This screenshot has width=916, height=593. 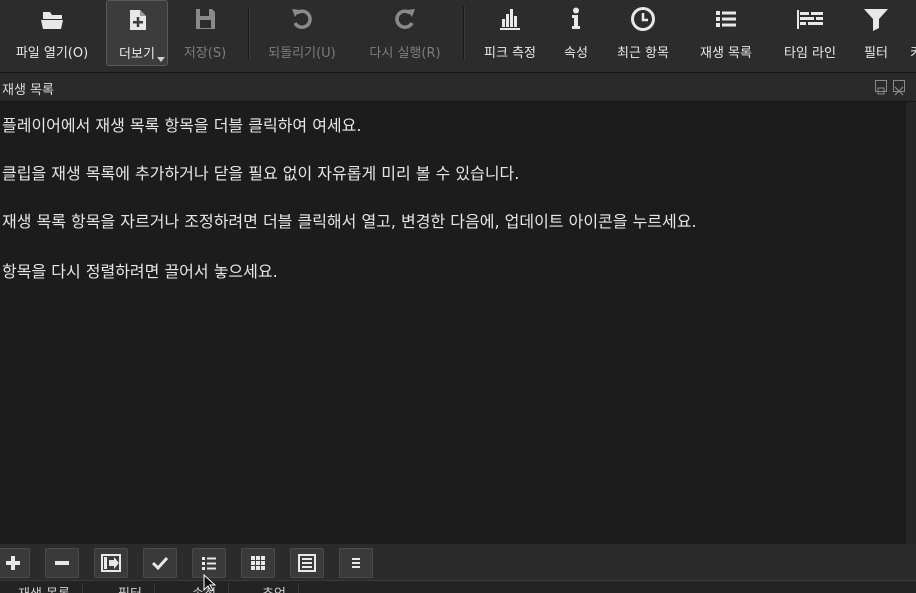 I want to click on undo-button: 되돌리기(U), so click(x=302, y=33).